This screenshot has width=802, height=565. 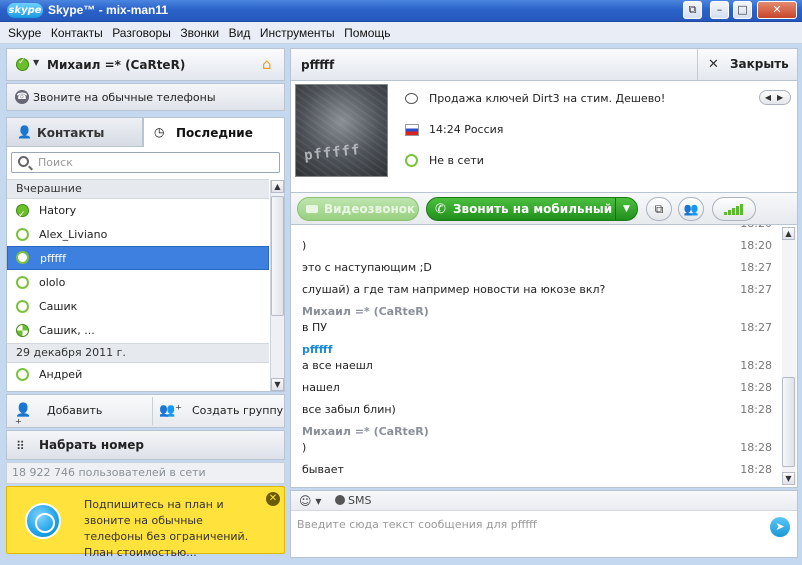 I want to click on sms-button: SMS, so click(x=353, y=500).